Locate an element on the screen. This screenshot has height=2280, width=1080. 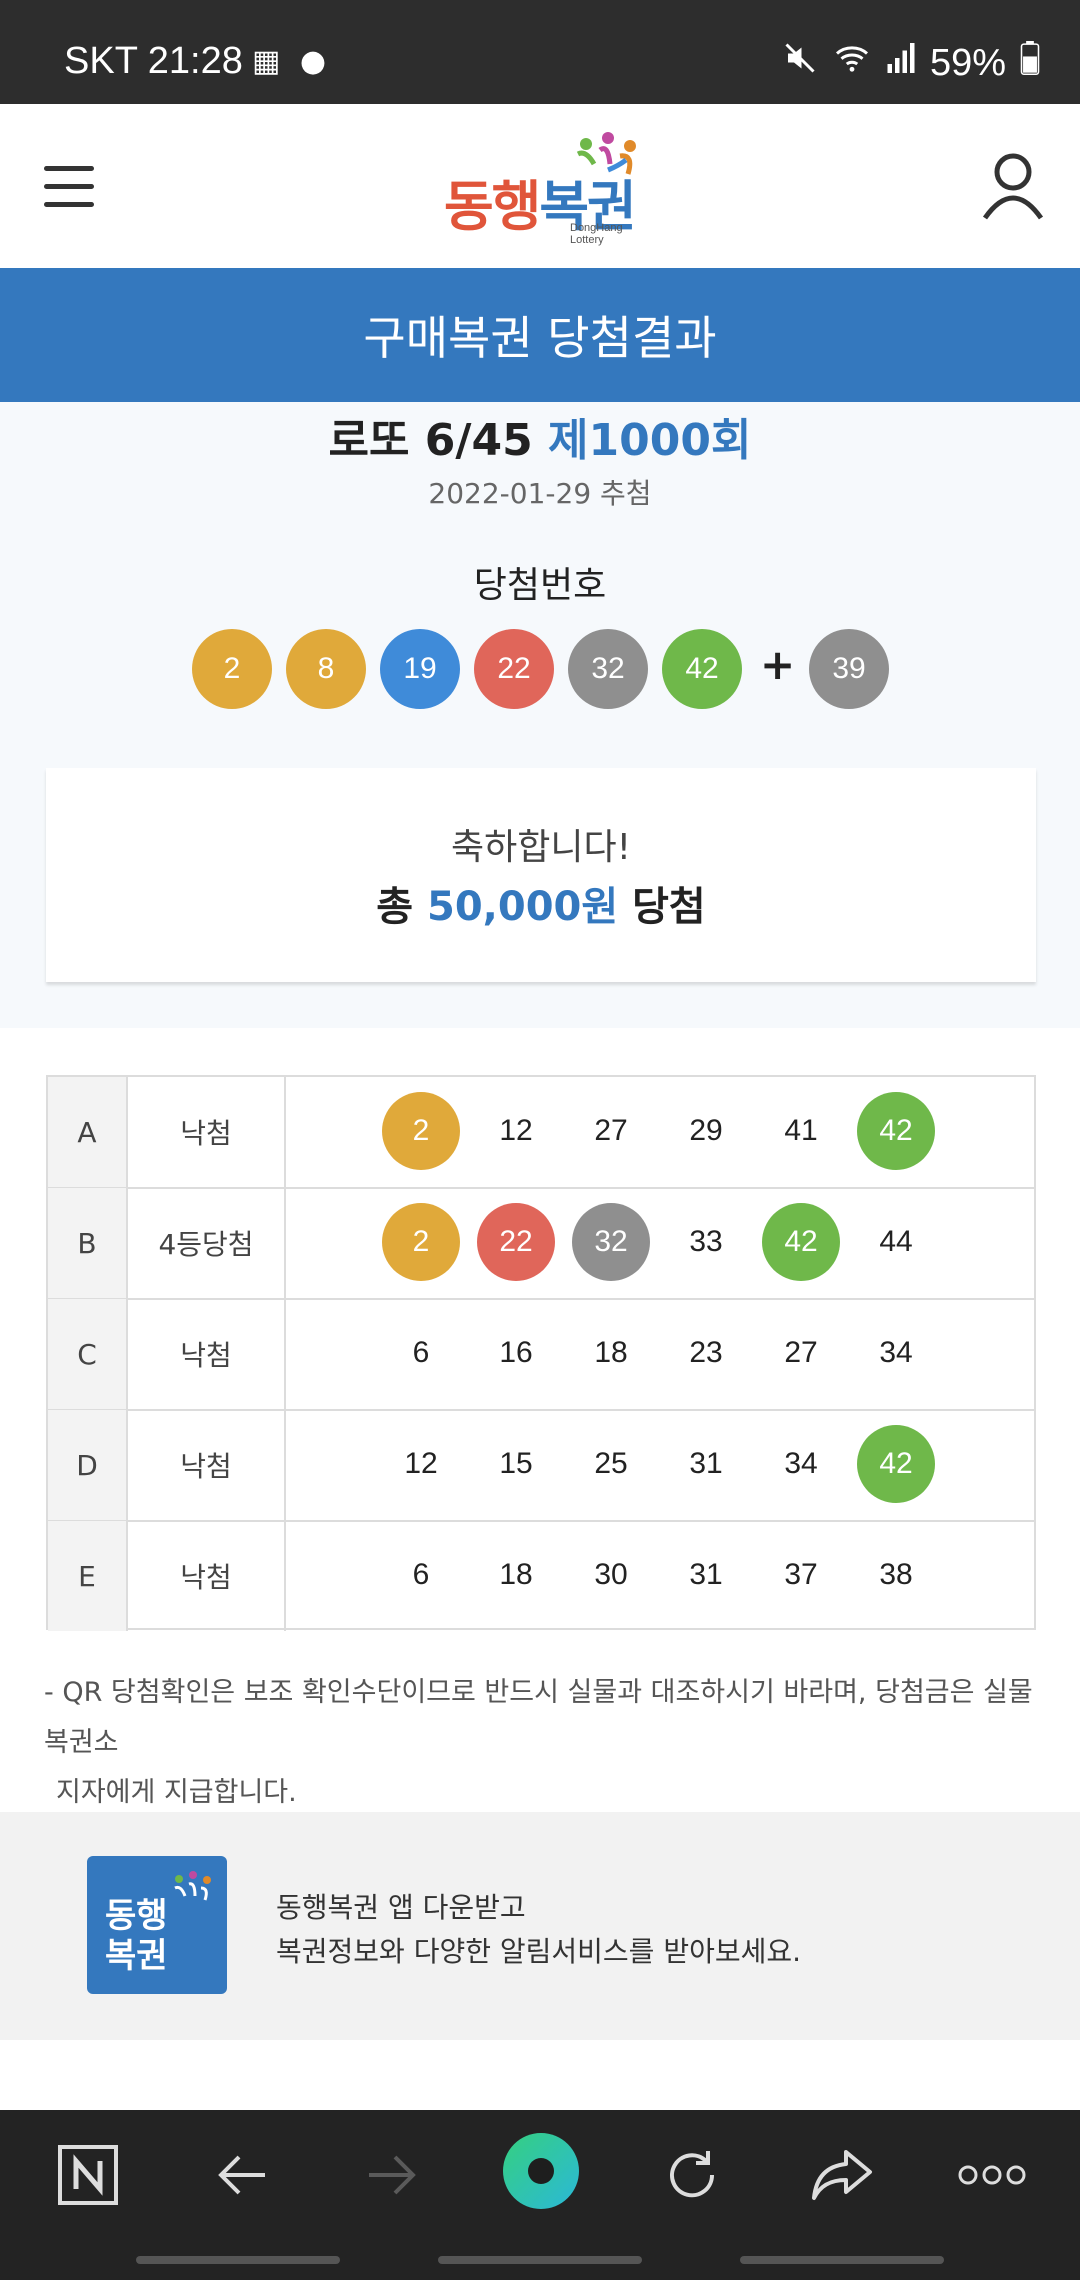
draw-date: 2022-01-29 추첨 is located at coordinates (540, 493).